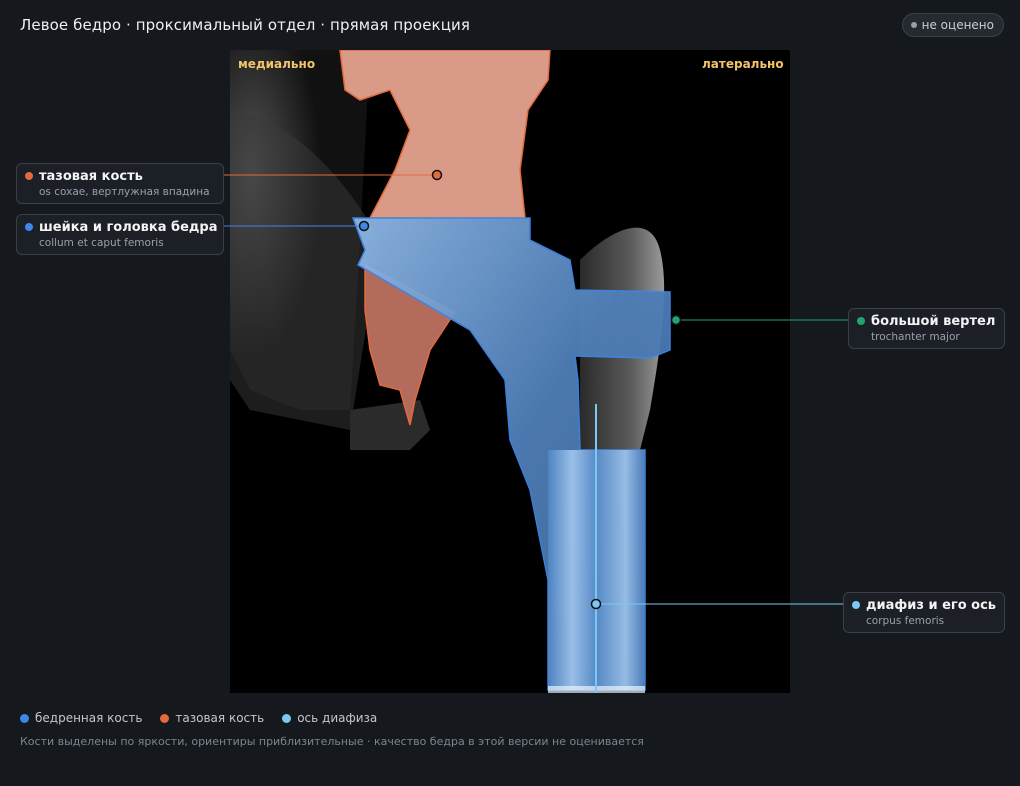 The height and width of the screenshot is (786, 1020). What do you see at coordinates (277, 64) in the screenshot?
I see `orientation-medial: медиально` at bounding box center [277, 64].